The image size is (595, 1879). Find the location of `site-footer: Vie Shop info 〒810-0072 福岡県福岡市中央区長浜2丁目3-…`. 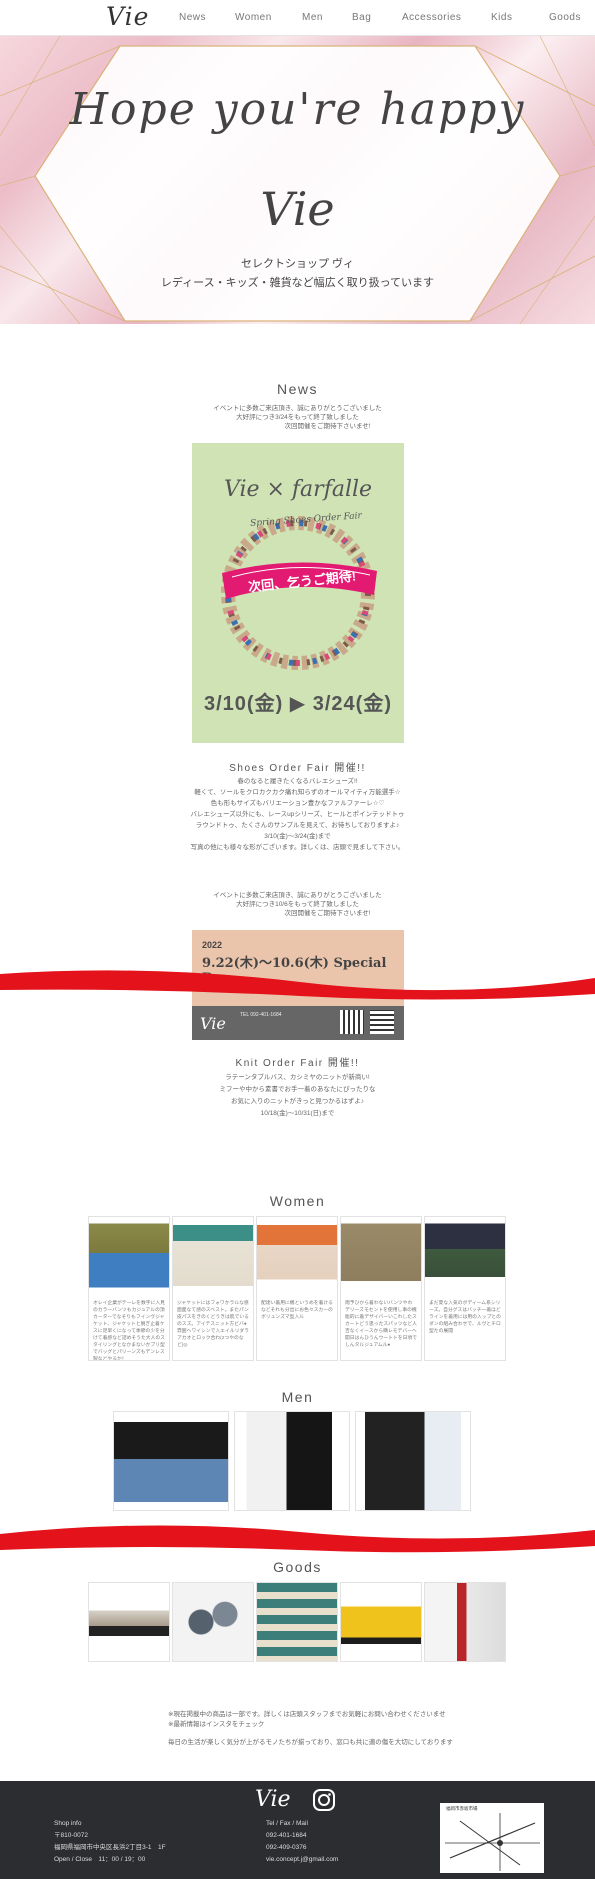

site-footer: Vie Shop info 〒810-0072 福岡県福岡市中央区長浜2丁目3-… is located at coordinates (297, 1830).